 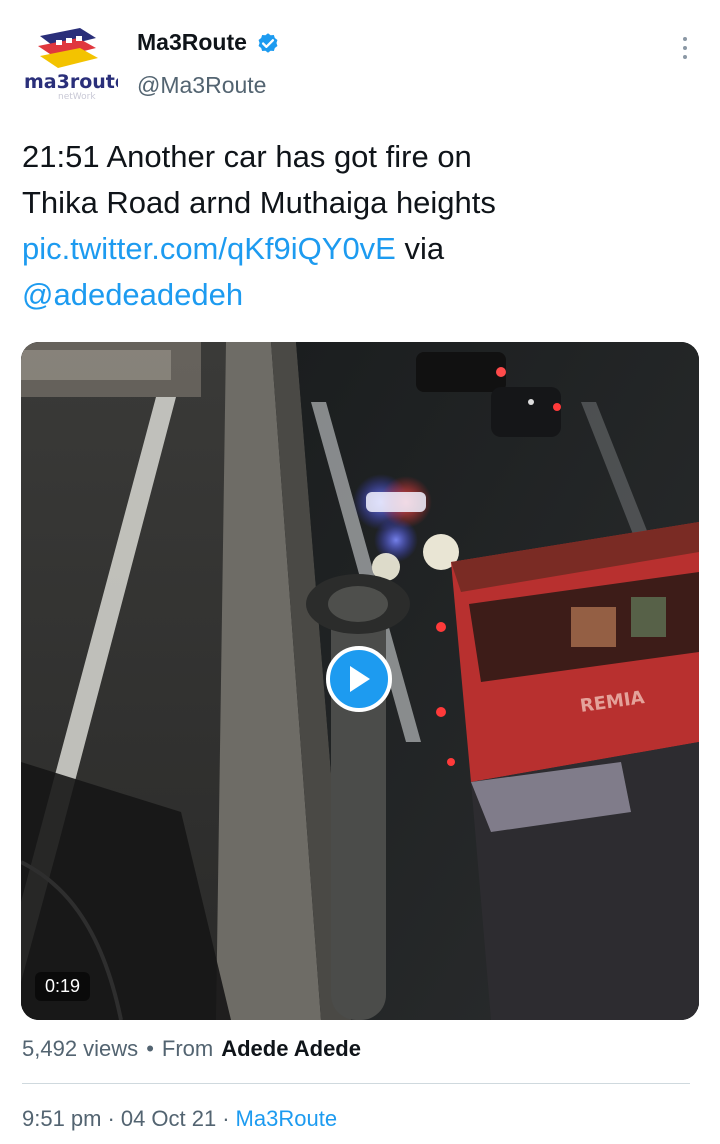 I want to click on view-count: 5,492 views, so click(x=80, y=1048).